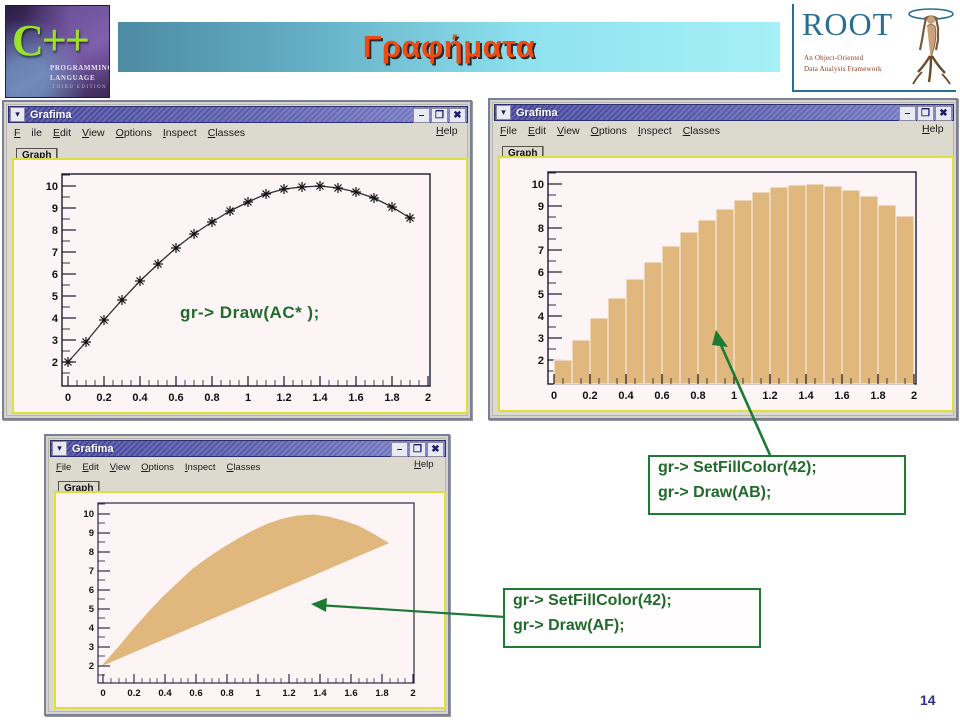  Describe the element at coordinates (165, 693) in the screenshot. I see `svg-text: 0.4` at that location.